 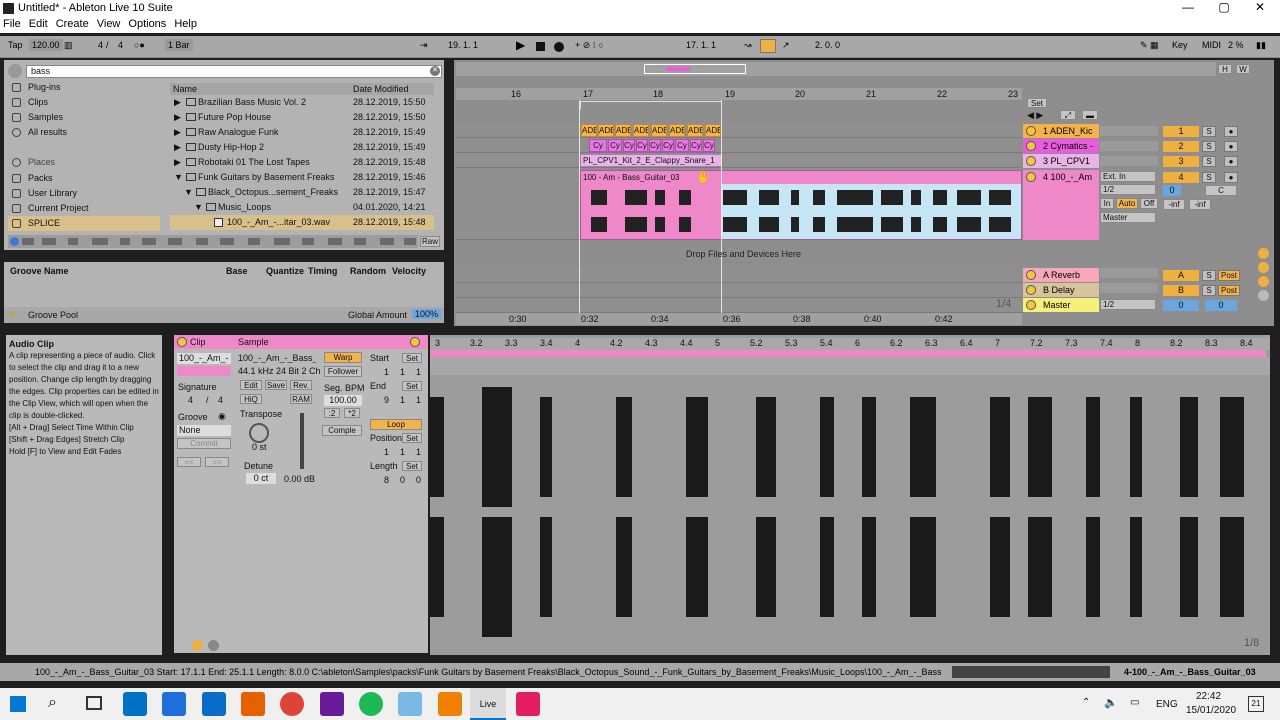 I want to click on edge-icon, so click(x=214, y=704).